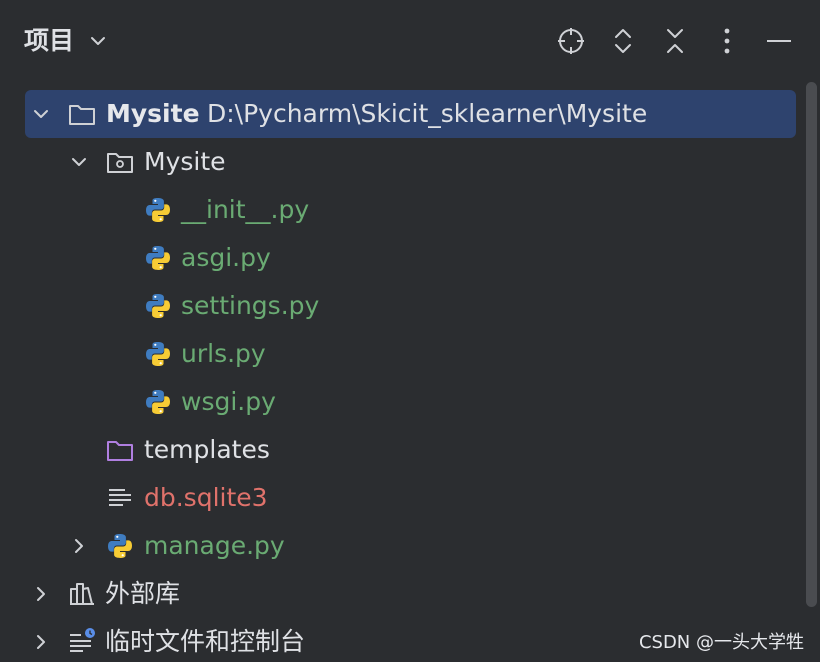  What do you see at coordinates (120, 497) in the screenshot?
I see `text-file-icon` at bounding box center [120, 497].